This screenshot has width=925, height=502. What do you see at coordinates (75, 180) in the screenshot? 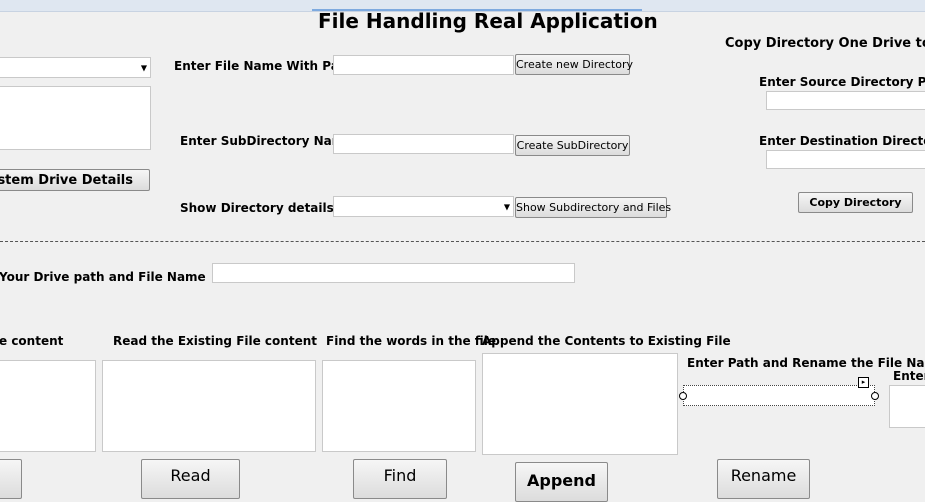
I see `system-drive-details-button: stem Drive Details` at bounding box center [75, 180].